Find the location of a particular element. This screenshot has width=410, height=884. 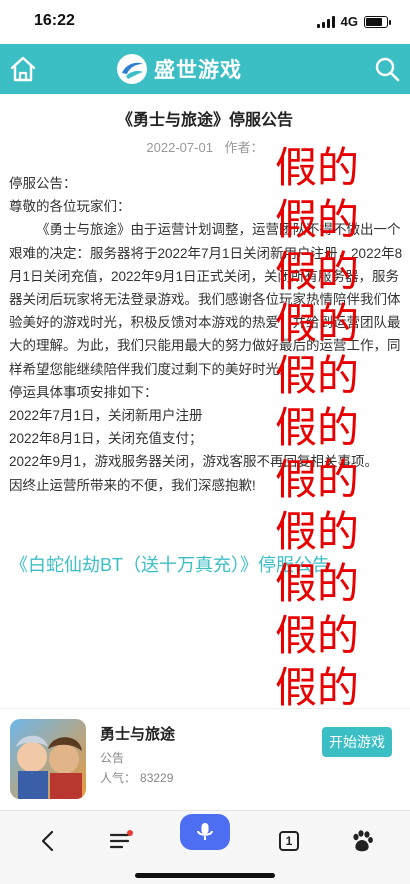

app-header: 盛世游戏 is located at coordinates (205, 69).